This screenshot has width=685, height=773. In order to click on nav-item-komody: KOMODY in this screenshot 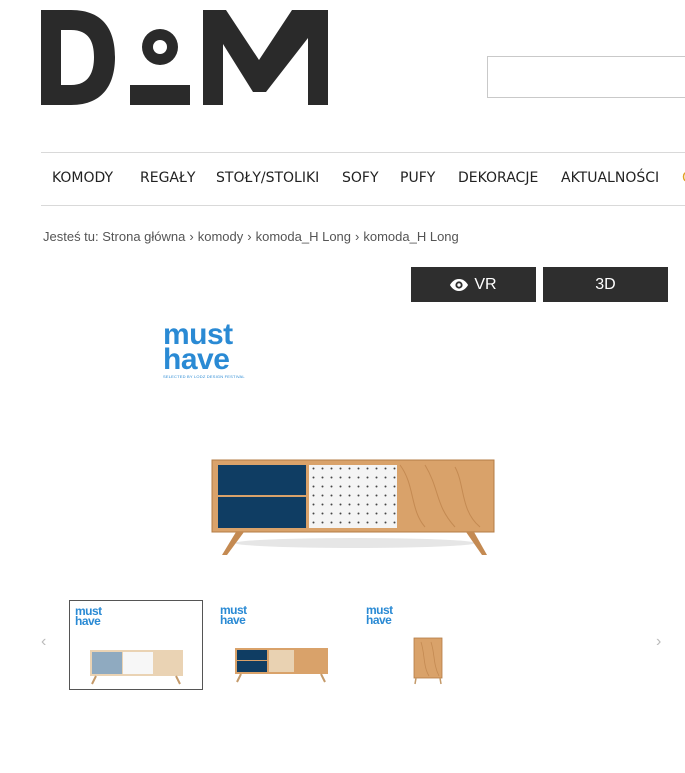, I will do `click(82, 178)`.